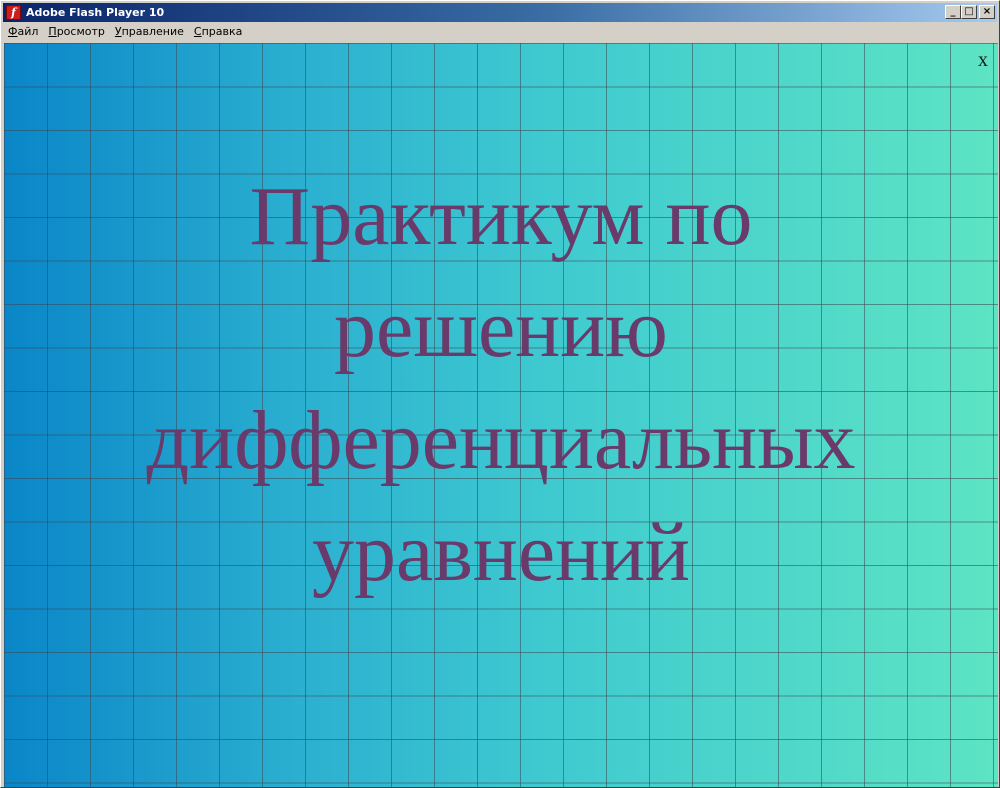 Image resolution: width=1000 pixels, height=788 pixels. Describe the element at coordinates (218, 32) in the screenshot. I see `menu-help: Справка` at that location.